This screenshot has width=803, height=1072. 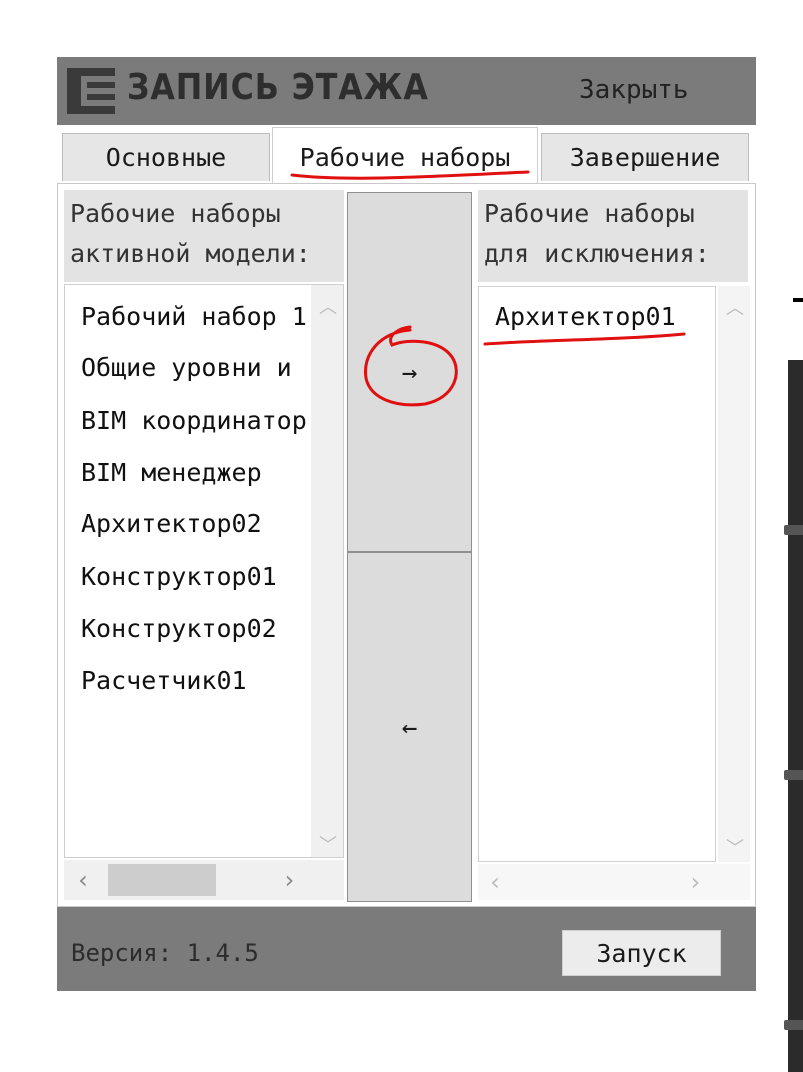 What do you see at coordinates (589, 213) in the screenshot?
I see `right-header-line1: Рабочие наборы` at bounding box center [589, 213].